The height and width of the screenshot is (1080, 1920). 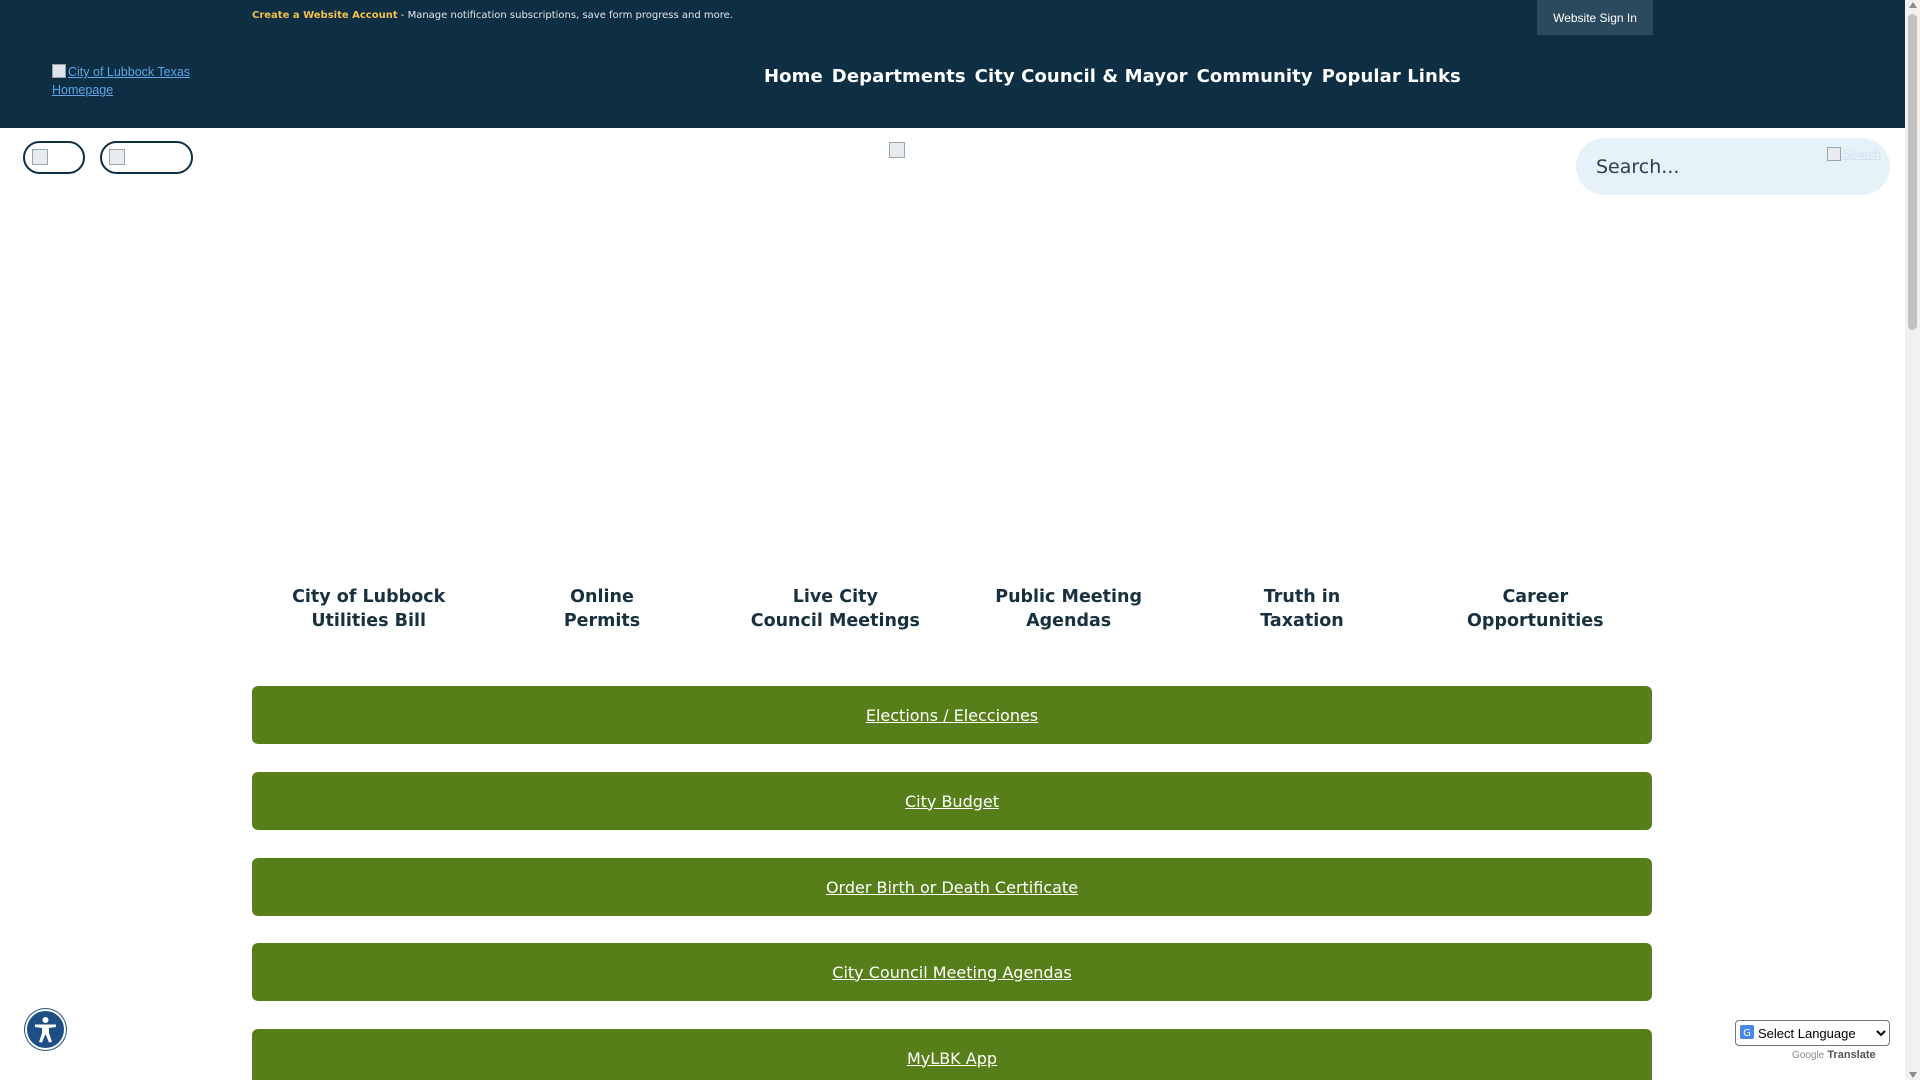 What do you see at coordinates (1301, 609) in the screenshot?
I see `quick-link-truth-in-taxation: Truth in Taxation` at bounding box center [1301, 609].